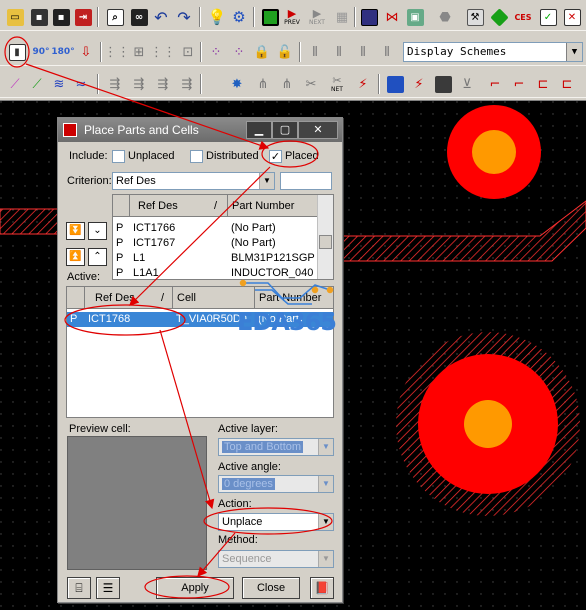  I want to click on list-icon: ☰, so click(108, 588).